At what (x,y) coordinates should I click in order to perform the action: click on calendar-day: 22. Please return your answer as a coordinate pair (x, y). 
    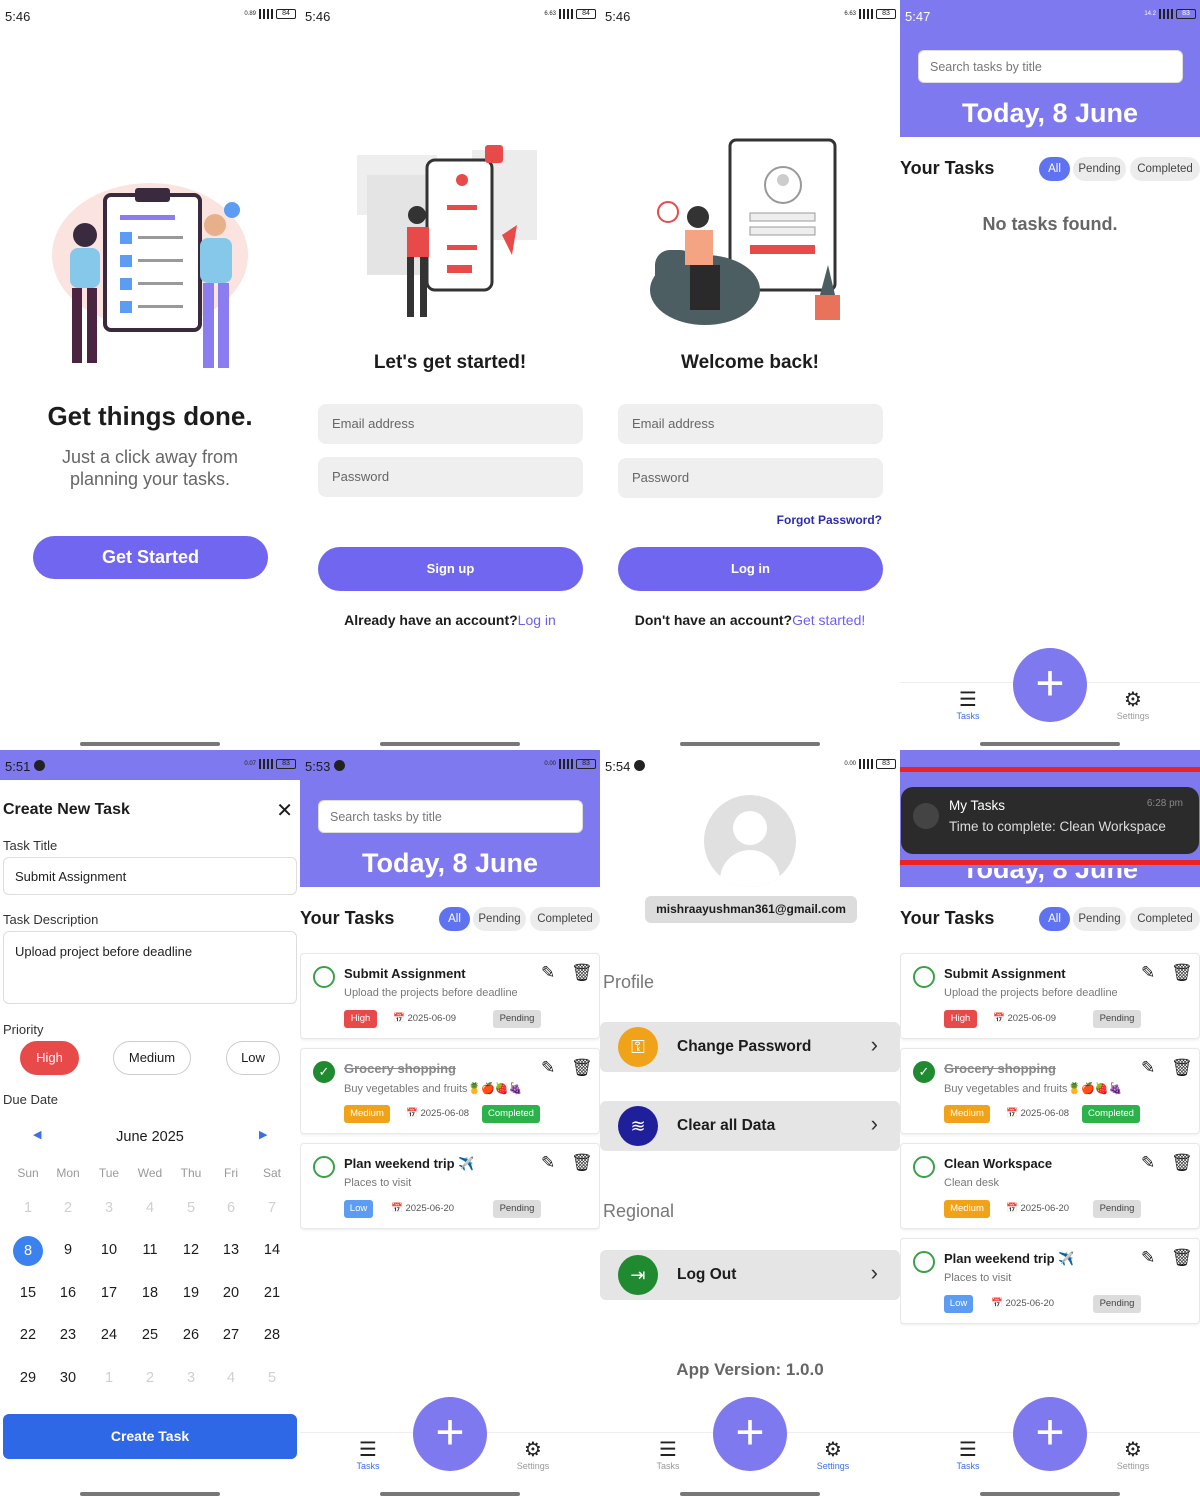
    Looking at the image, I should click on (28, 1335).